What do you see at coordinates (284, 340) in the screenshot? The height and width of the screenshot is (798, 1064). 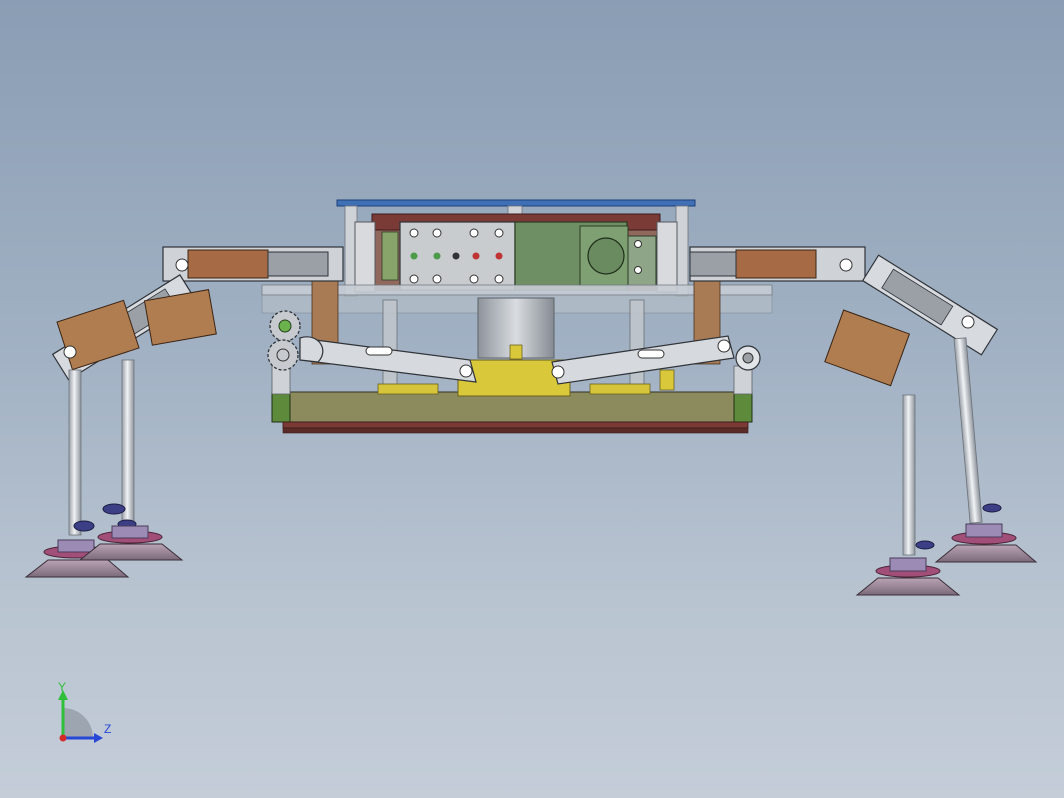 I see `gear-pair` at bounding box center [284, 340].